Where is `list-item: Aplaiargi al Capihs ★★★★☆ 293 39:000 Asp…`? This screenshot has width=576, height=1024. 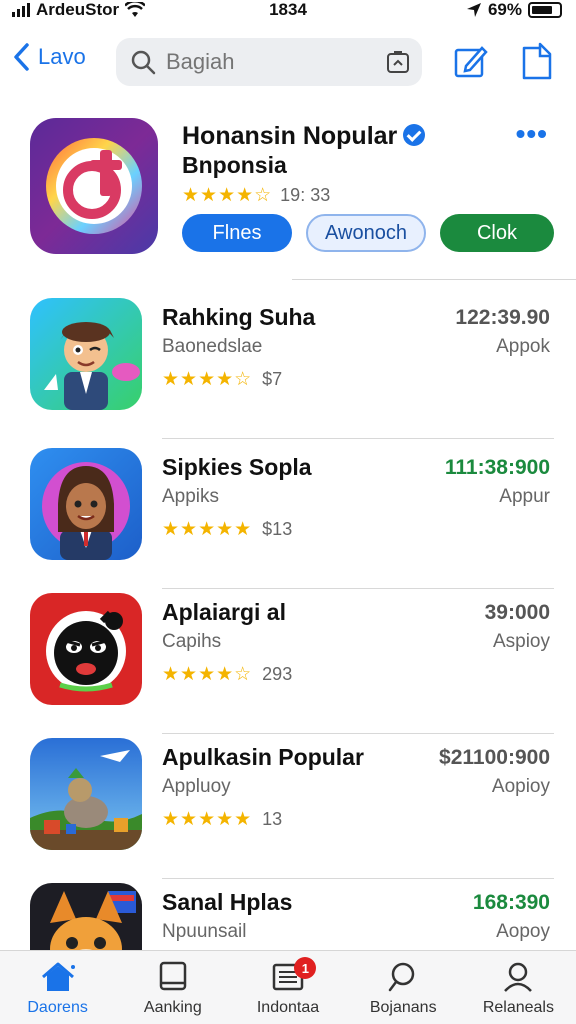
list-item: Aplaiargi al Capihs ★★★★☆ 293 39:000 Asp… is located at coordinates (288, 661).